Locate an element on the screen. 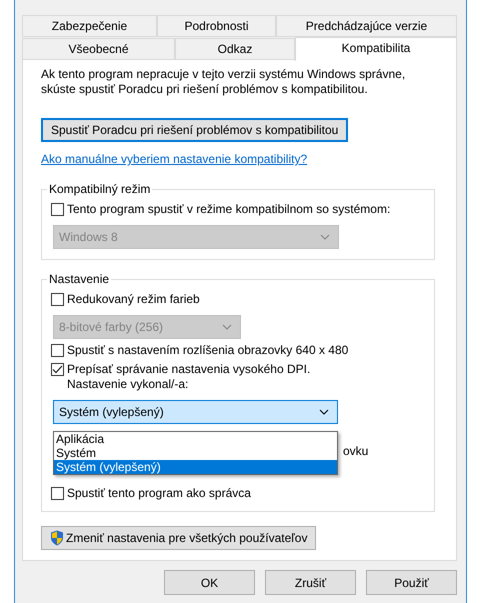 The width and height of the screenshot is (485, 603). tab: Predchádzajúce verzie is located at coordinates (366, 26).